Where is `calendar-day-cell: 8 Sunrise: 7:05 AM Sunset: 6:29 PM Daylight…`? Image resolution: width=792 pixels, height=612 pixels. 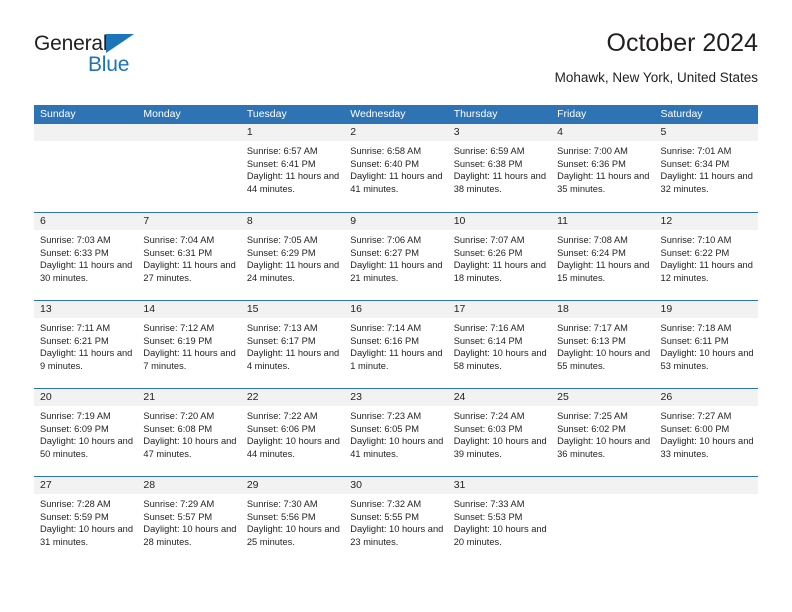 calendar-day-cell: 8 Sunrise: 7:05 AM Sunset: 6:29 PM Daylight… is located at coordinates (292, 256).